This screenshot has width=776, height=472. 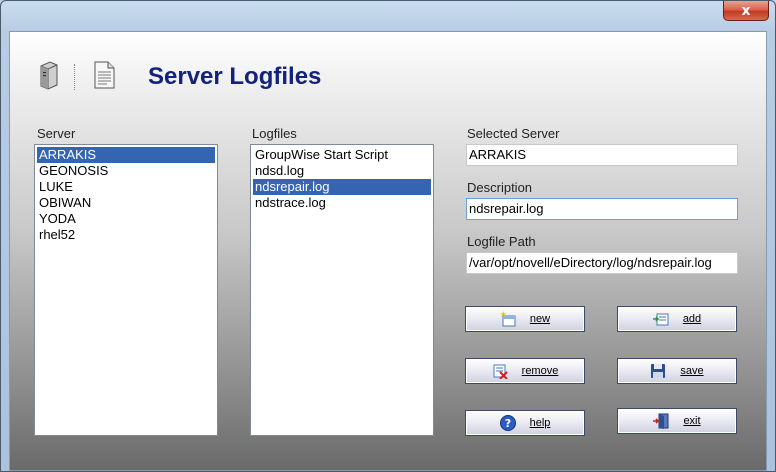 What do you see at coordinates (48, 76) in the screenshot?
I see `server-icon` at bounding box center [48, 76].